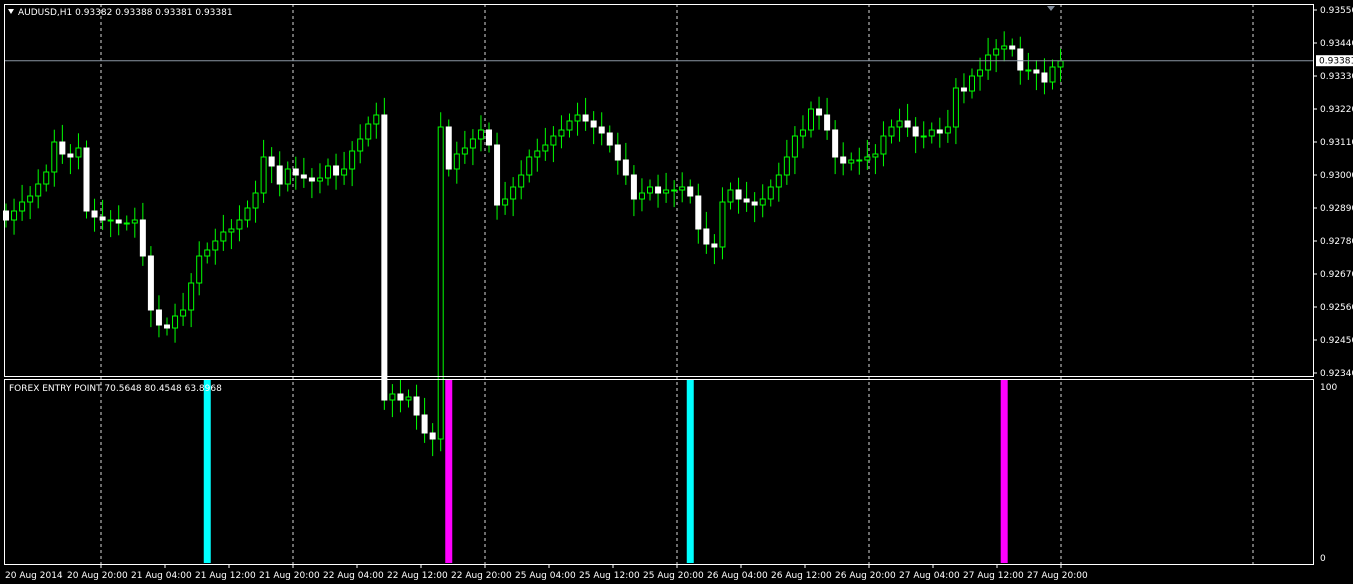 The height and width of the screenshot is (584, 1353). Describe the element at coordinates (929, 576) in the screenshot. I see `time-tick-label: 27 Aug 04:00` at that location.